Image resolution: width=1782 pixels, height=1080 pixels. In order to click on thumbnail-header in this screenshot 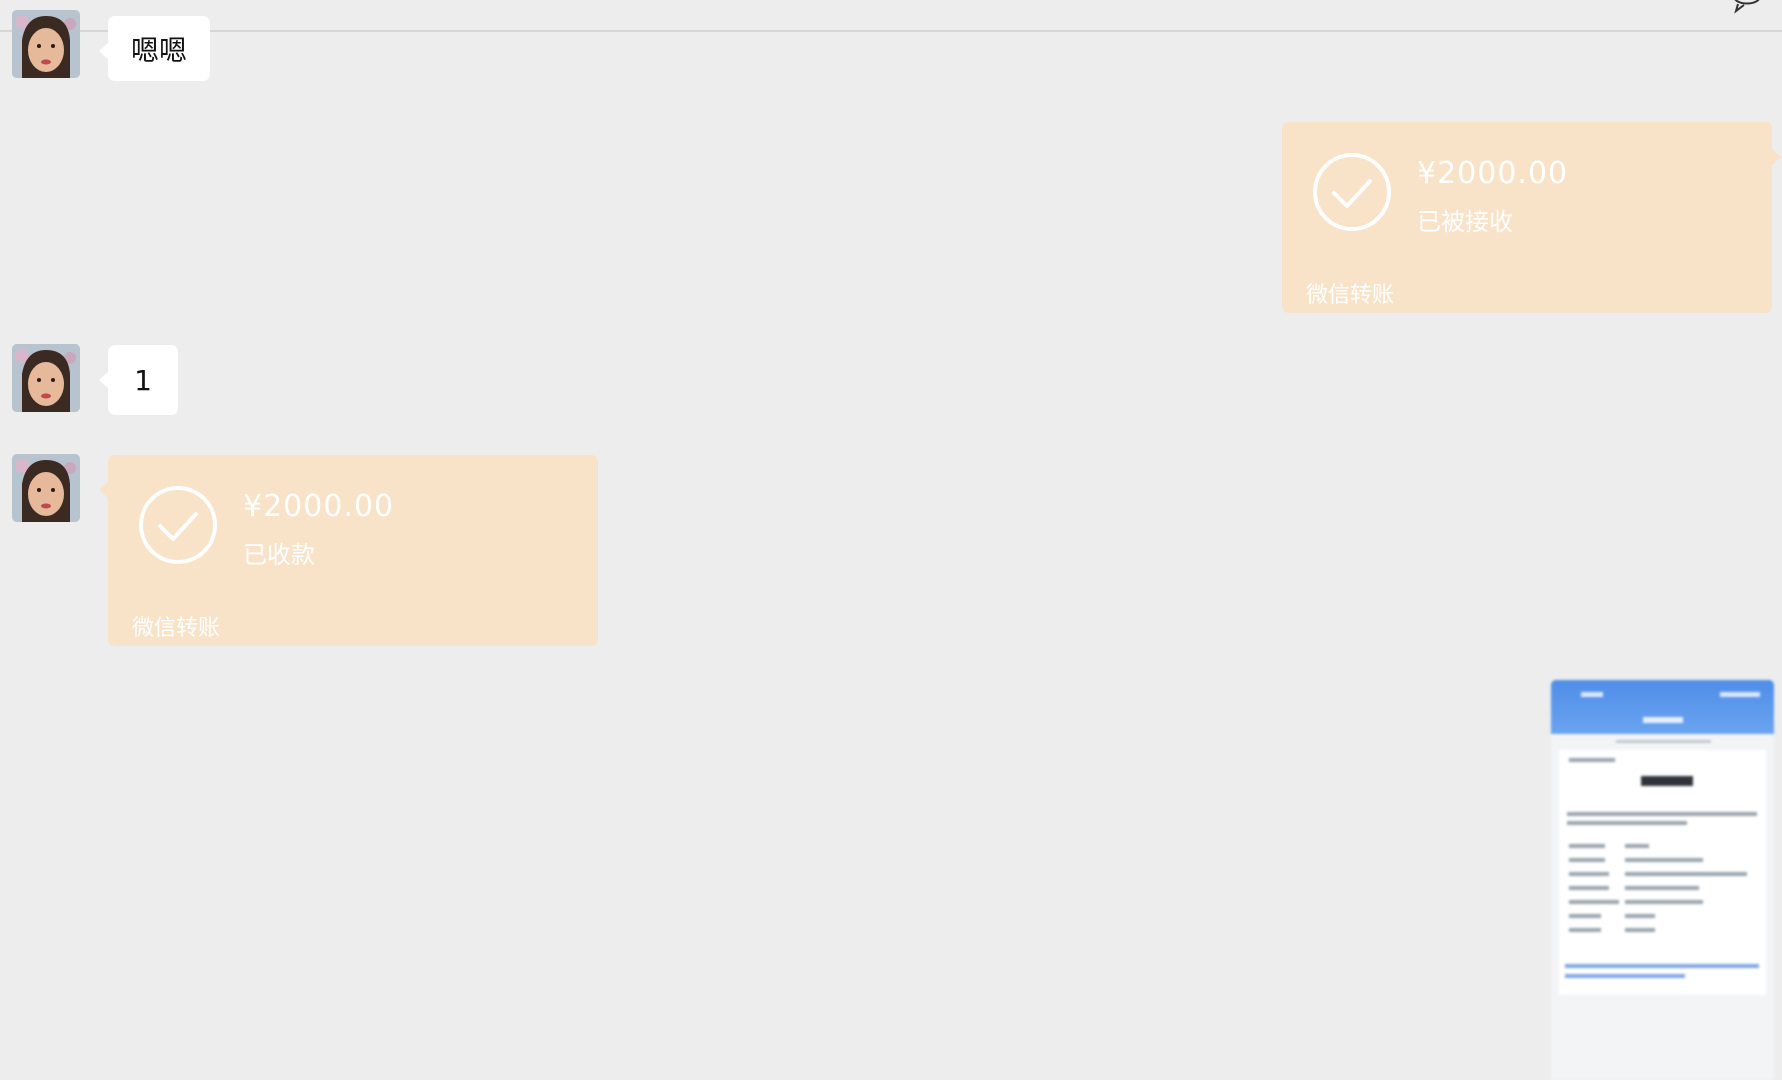, I will do `click(1662, 707)`.